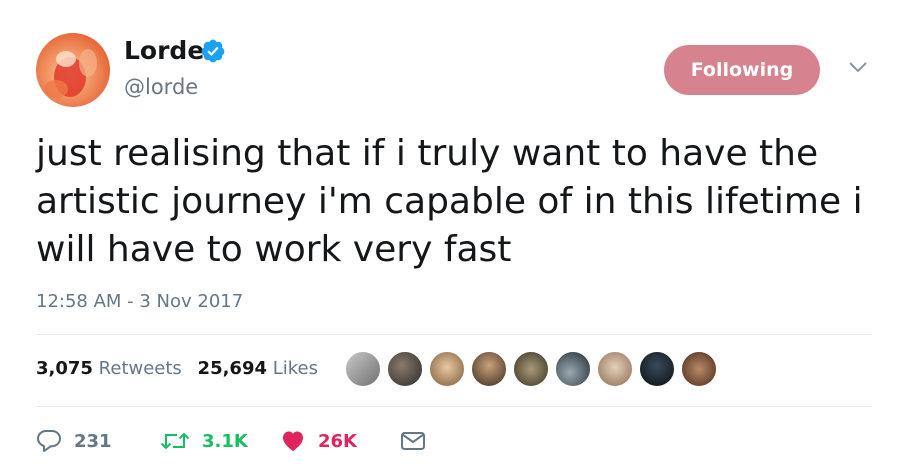  I want to click on tweet-timestamp: 12:58 AM - 3 Nov 2017, so click(139, 302).